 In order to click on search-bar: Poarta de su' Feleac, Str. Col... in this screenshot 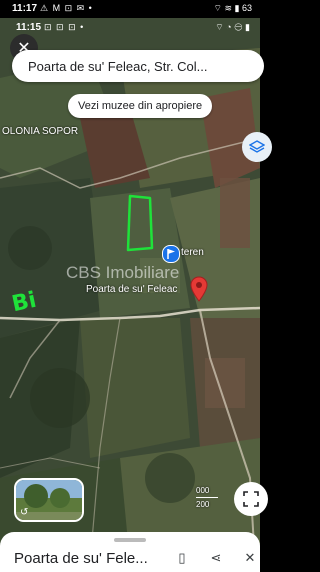, I will do `click(138, 66)`.